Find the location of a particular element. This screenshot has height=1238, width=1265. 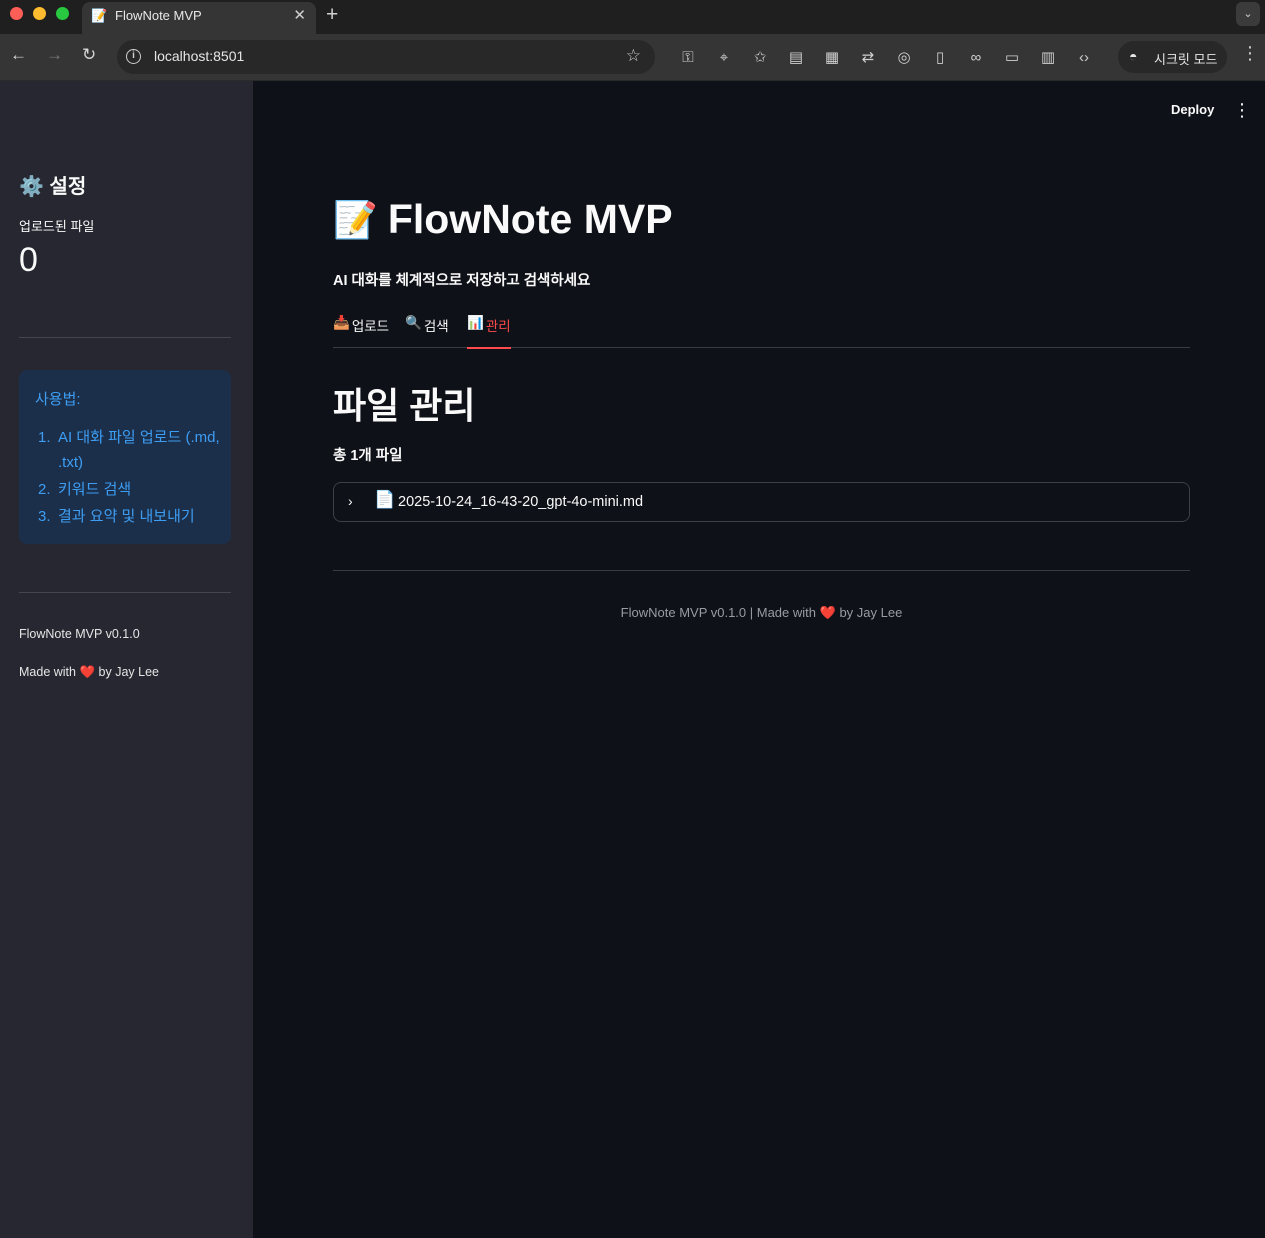

new-tab-button: + is located at coordinates (332, 15).